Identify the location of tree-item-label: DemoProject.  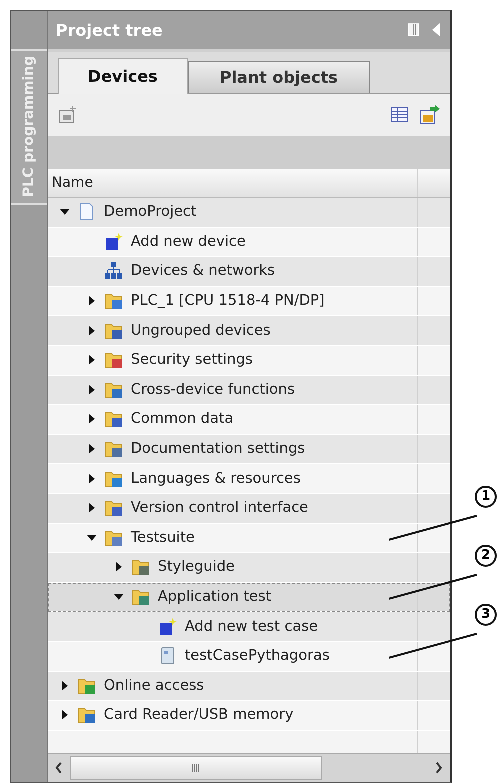
(150, 212).